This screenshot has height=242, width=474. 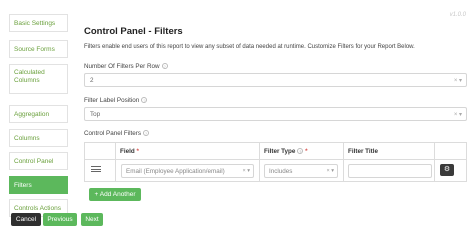 What do you see at coordinates (38, 79) in the screenshot?
I see `sidebar-item-calculated-columns: Calculated Columns` at bounding box center [38, 79].